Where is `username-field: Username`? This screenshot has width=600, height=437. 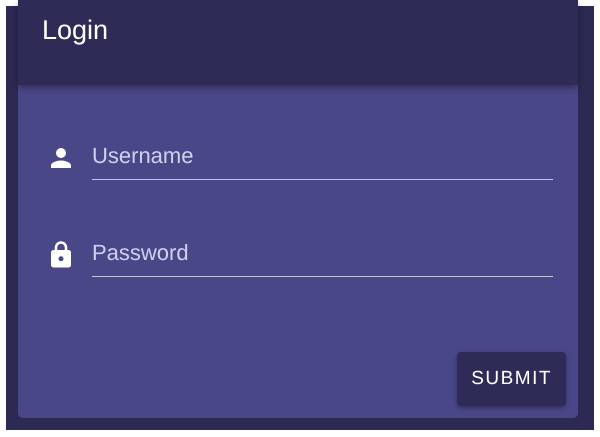
username-field: Username is located at coordinates (322, 157).